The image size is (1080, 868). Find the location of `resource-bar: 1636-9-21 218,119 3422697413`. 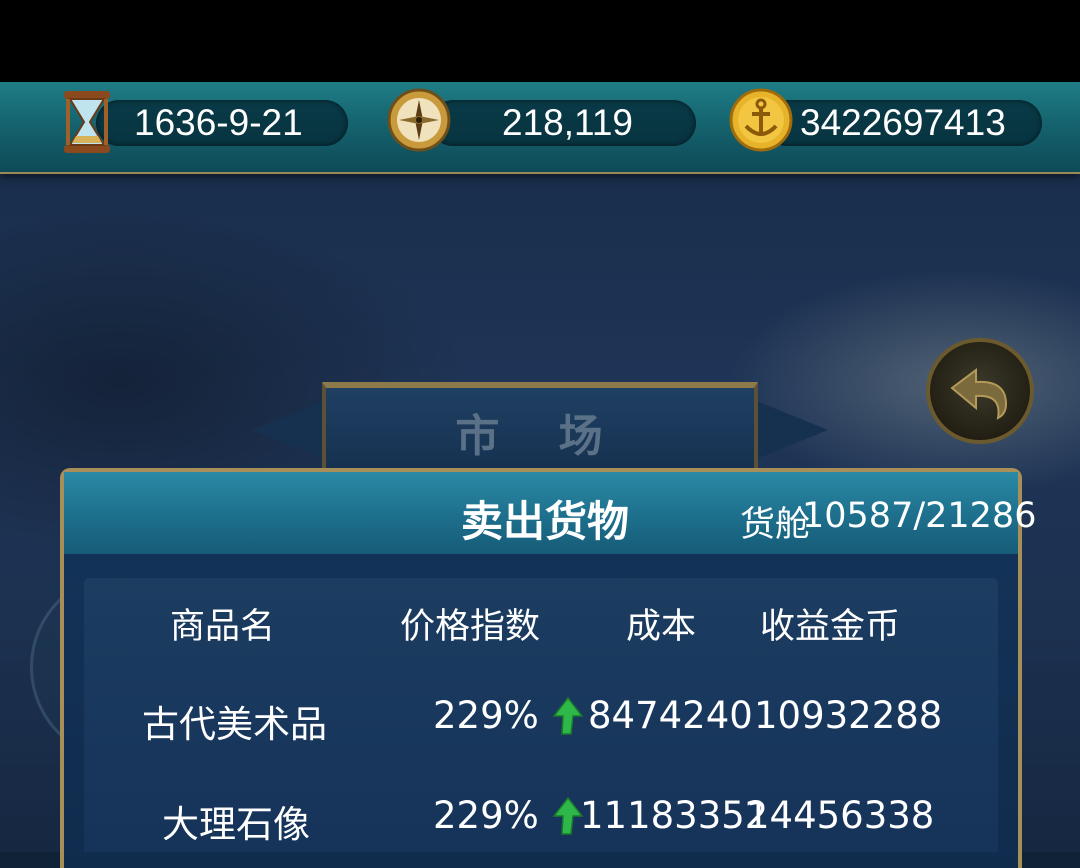

resource-bar: 1636-9-21 218,119 3422697413 is located at coordinates (540, 128).